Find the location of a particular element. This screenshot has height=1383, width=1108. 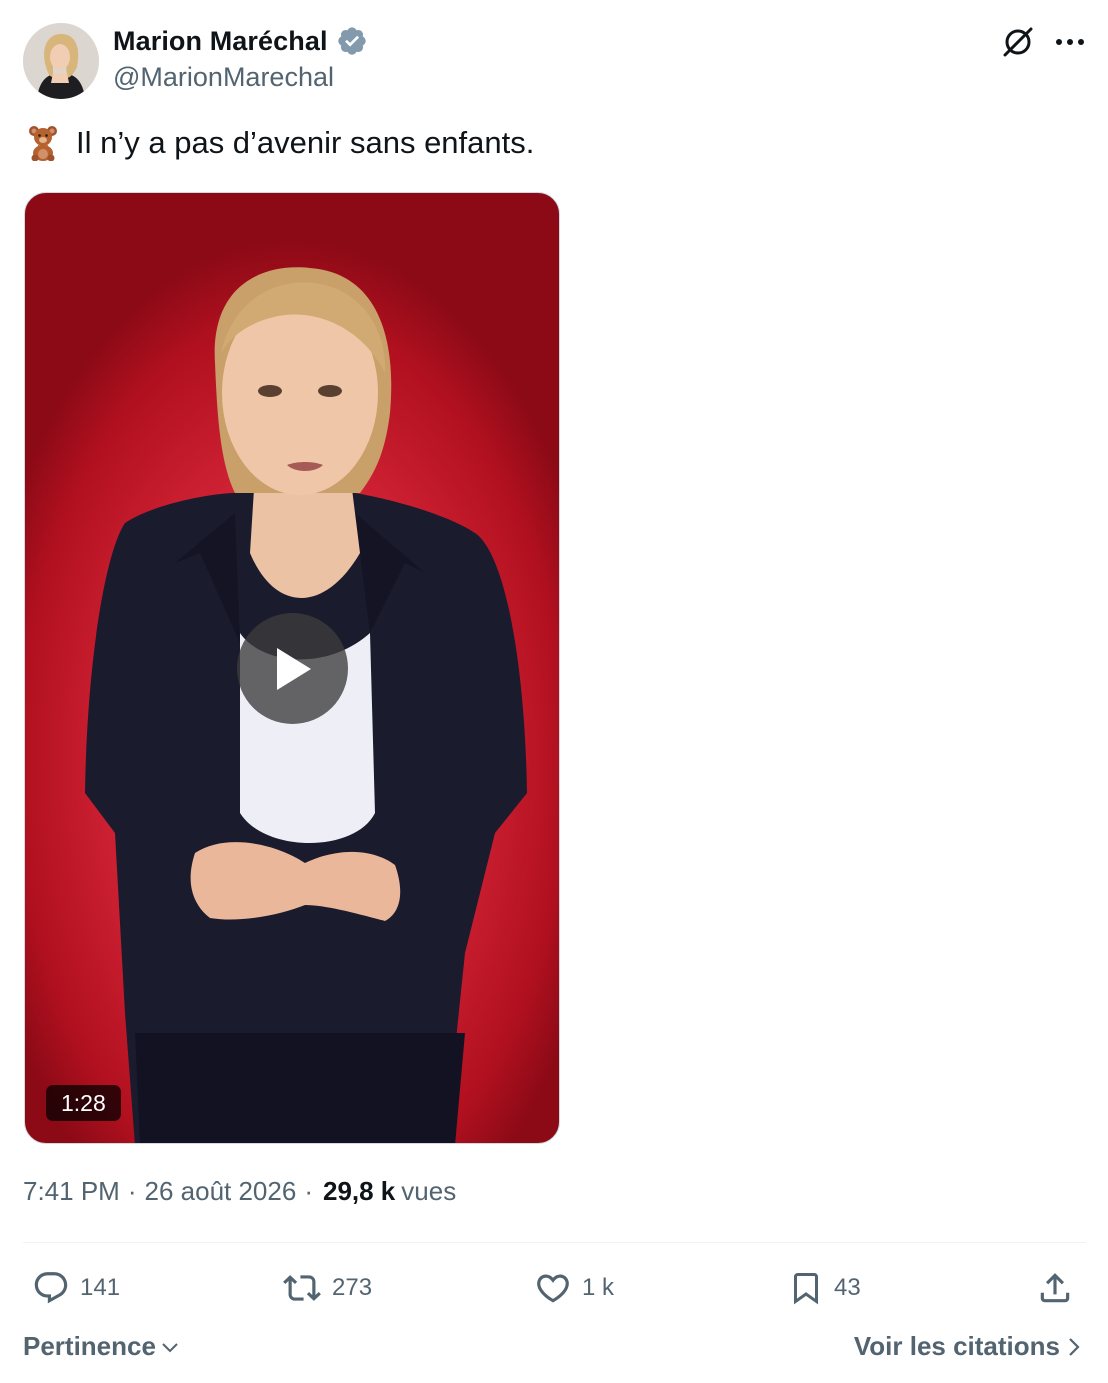

tweet-date: 26 août 2026 is located at coordinates (221, 1191).